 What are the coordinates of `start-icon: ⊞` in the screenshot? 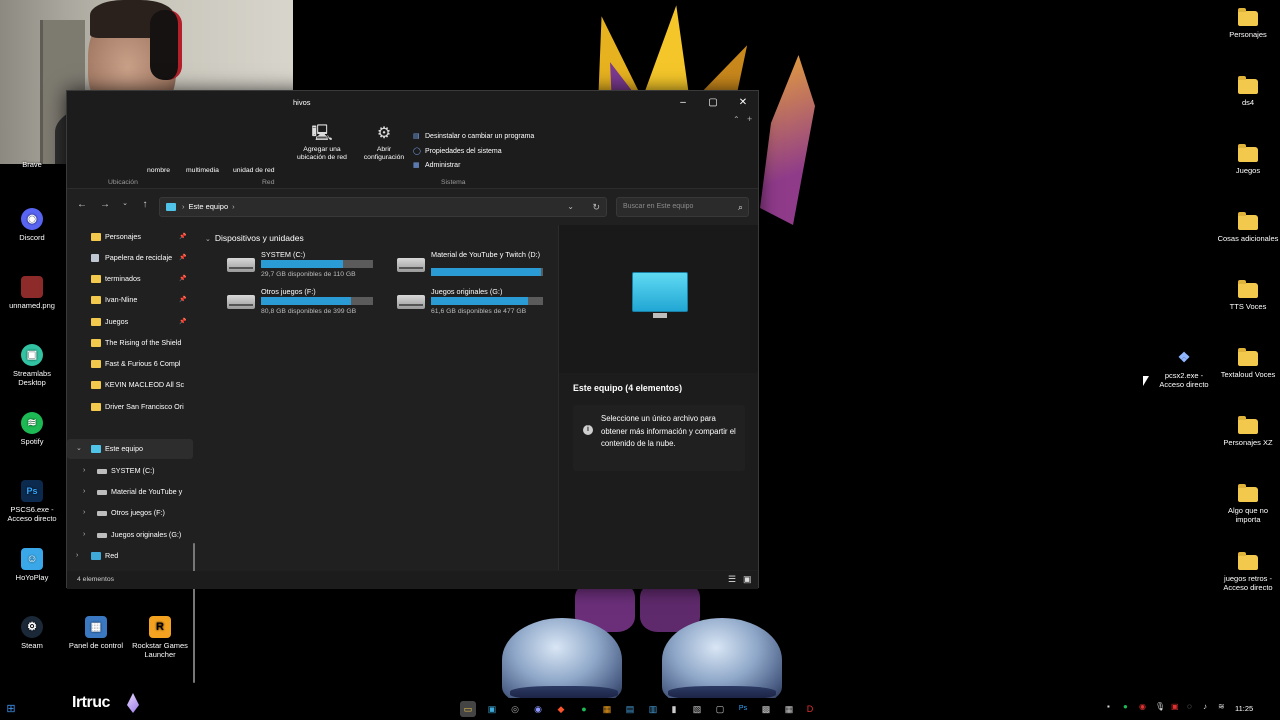 It's located at (11, 709).